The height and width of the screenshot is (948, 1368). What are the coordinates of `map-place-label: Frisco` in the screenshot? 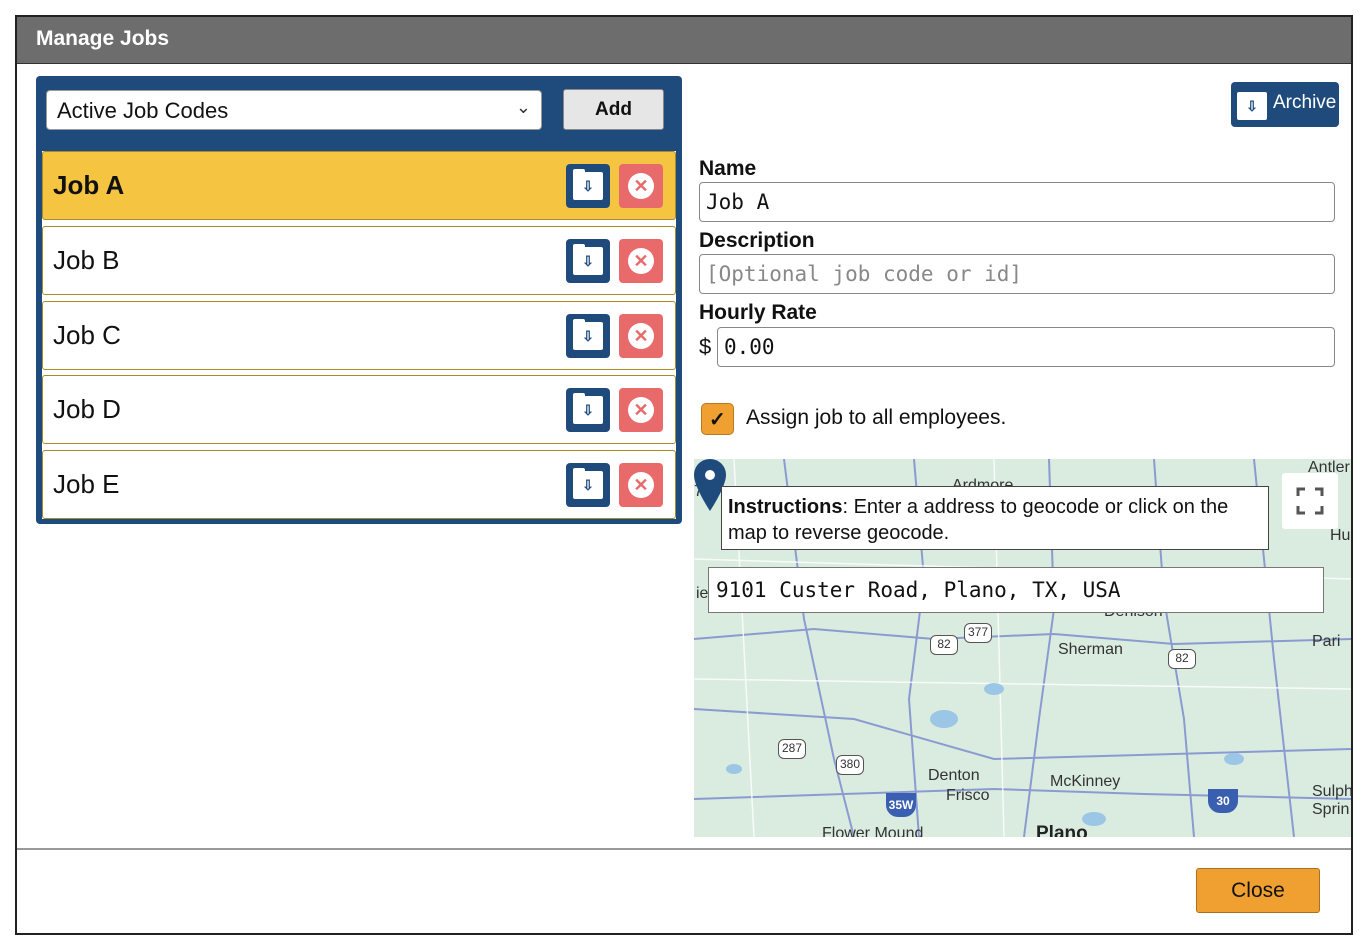 It's located at (968, 795).